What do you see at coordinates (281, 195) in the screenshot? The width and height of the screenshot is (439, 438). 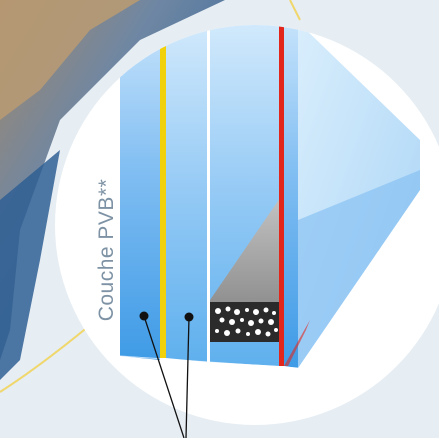 I see `warm-edge-spacer` at bounding box center [281, 195].